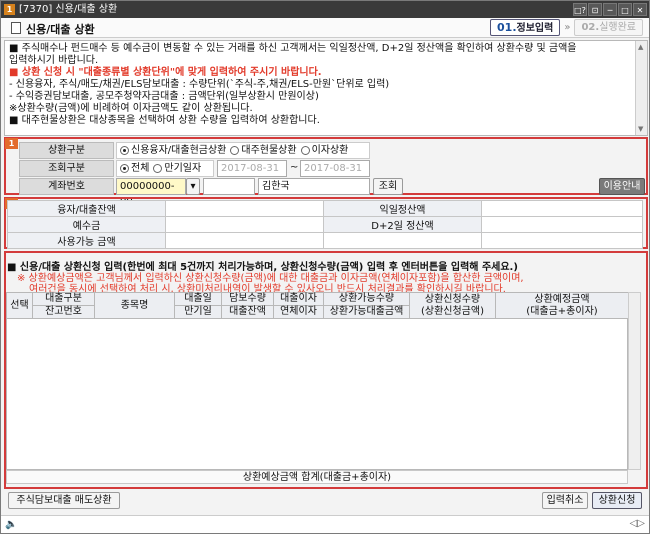 The height and width of the screenshot is (534, 650). Describe the element at coordinates (66, 150) in the screenshot. I see `repay-type-label: 상환구분` at that location.